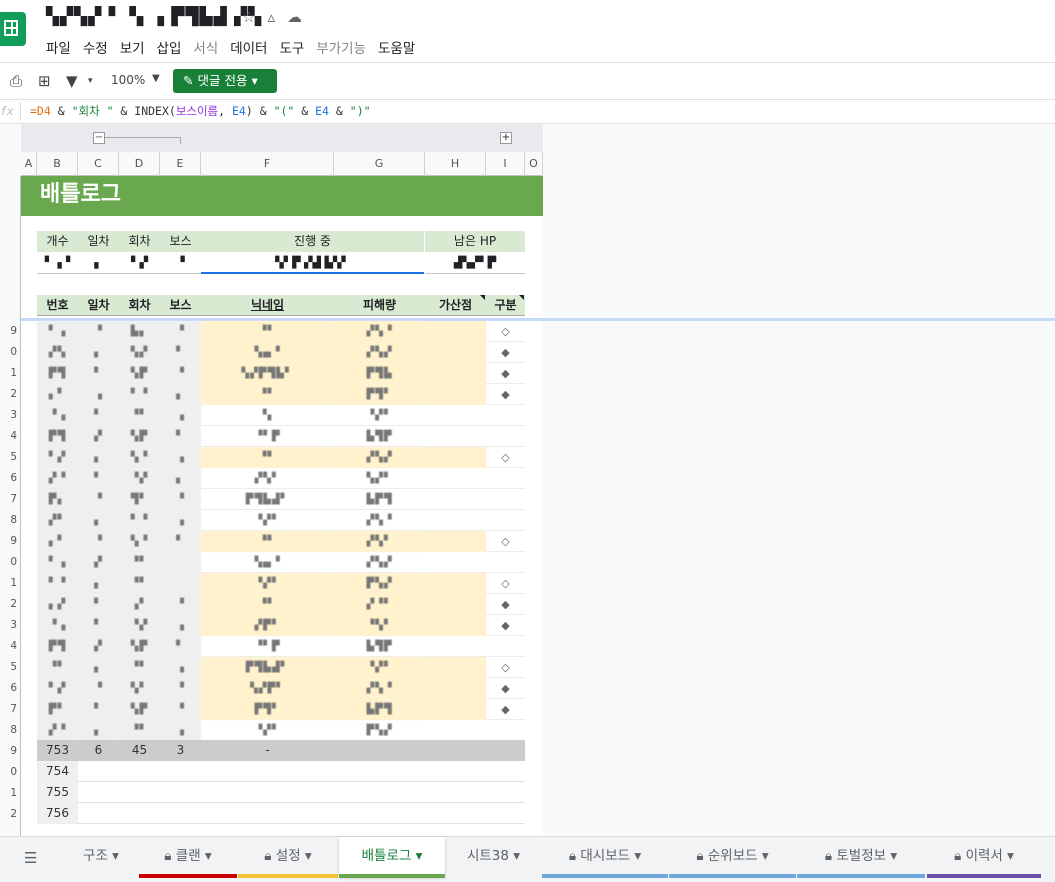 This screenshot has height=882, width=1055. Describe the element at coordinates (281, 583) in the screenshot. I see `table-row: ▘▝ ▖ ▝▘ ▝▞▘ ▛▚▞ ◇` at that location.